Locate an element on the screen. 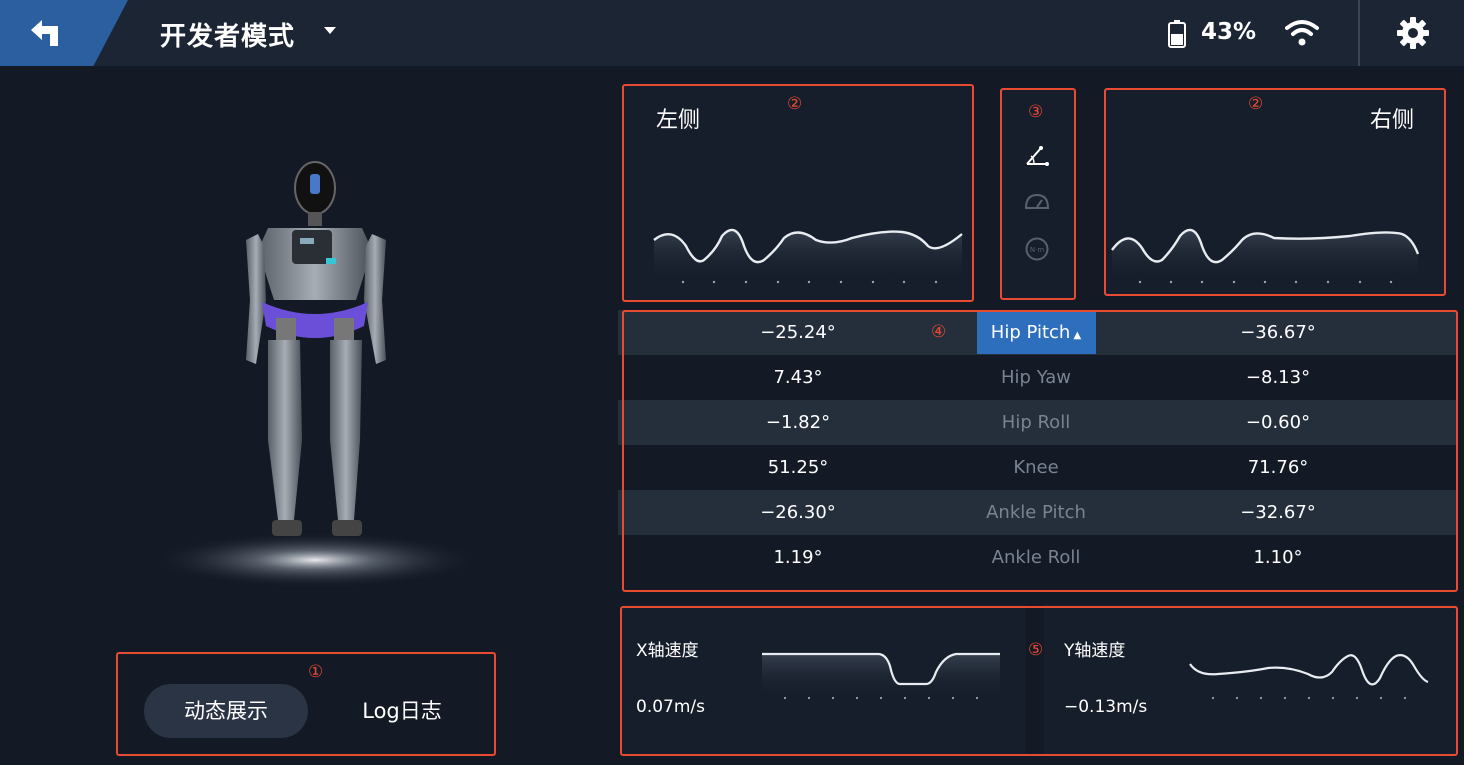  left-wave-chart is located at coordinates (808, 256).